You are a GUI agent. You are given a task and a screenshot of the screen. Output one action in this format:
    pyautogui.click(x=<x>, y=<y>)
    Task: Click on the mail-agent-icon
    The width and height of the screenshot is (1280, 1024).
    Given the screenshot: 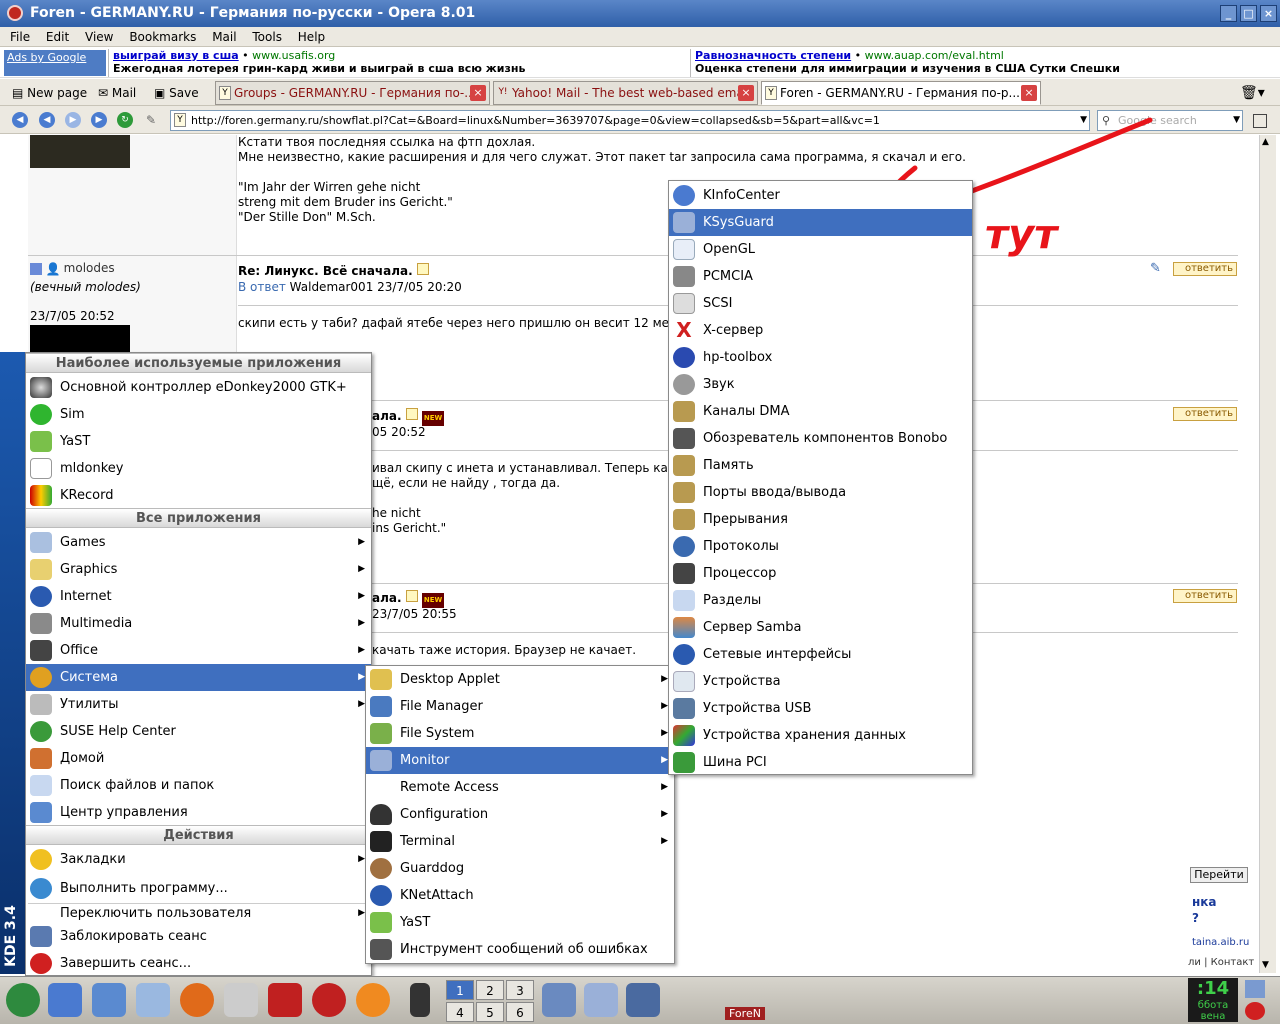 What is the action you would take?
    pyautogui.click(x=285, y=1000)
    